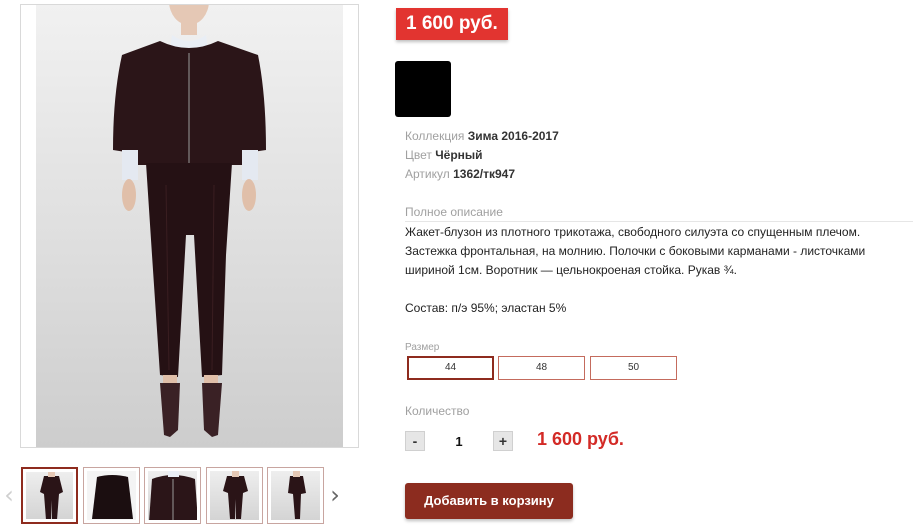 Image resolution: width=915 pixels, height=531 pixels. Describe the element at coordinates (503, 441) in the screenshot. I see `quantity-increase-button: +` at that location.